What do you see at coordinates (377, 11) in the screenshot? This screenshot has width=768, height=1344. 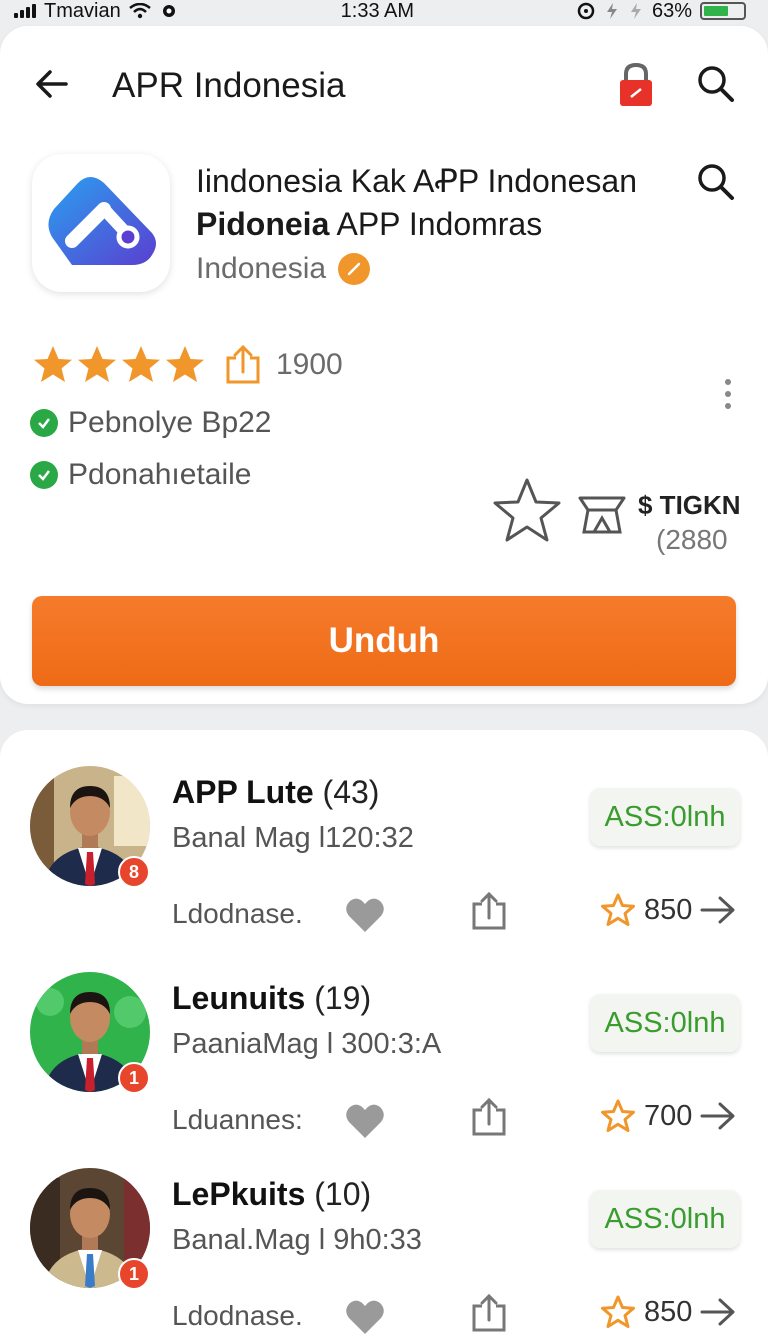 I see `clock: 1:33 AM` at bounding box center [377, 11].